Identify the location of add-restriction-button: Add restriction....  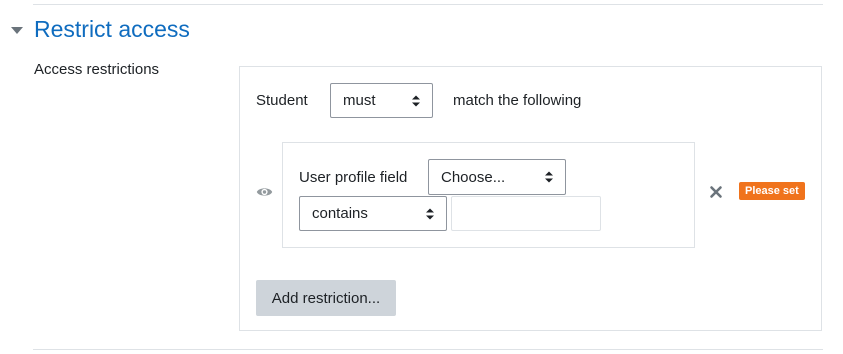
(326, 298).